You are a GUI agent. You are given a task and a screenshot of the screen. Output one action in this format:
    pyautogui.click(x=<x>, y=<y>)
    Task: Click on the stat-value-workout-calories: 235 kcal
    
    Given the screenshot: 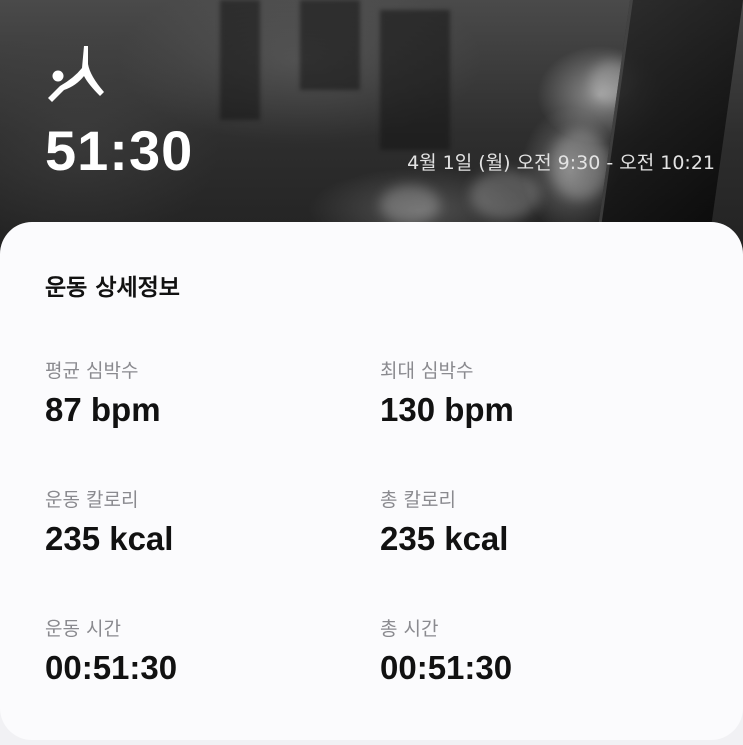 What is the action you would take?
    pyautogui.click(x=109, y=538)
    